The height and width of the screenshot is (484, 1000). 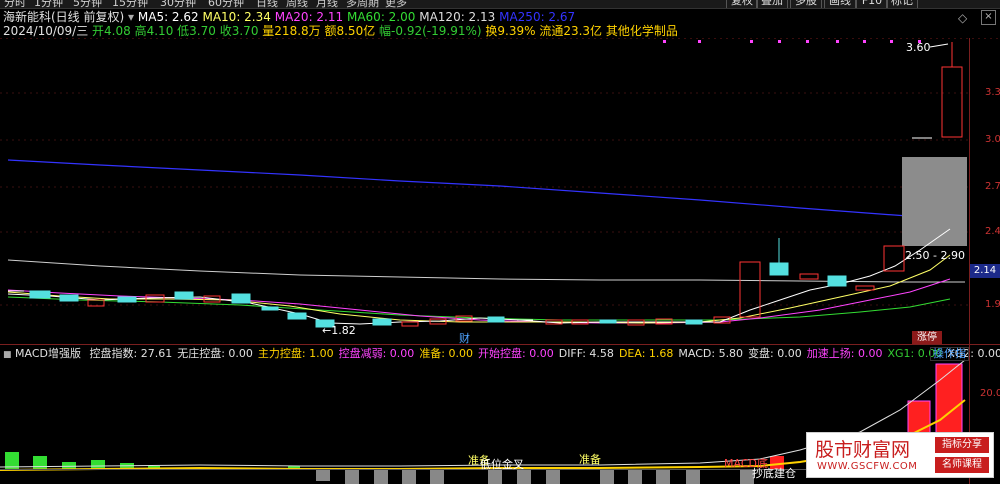 I want to click on operation-button: 操作指, so click(x=949, y=354).